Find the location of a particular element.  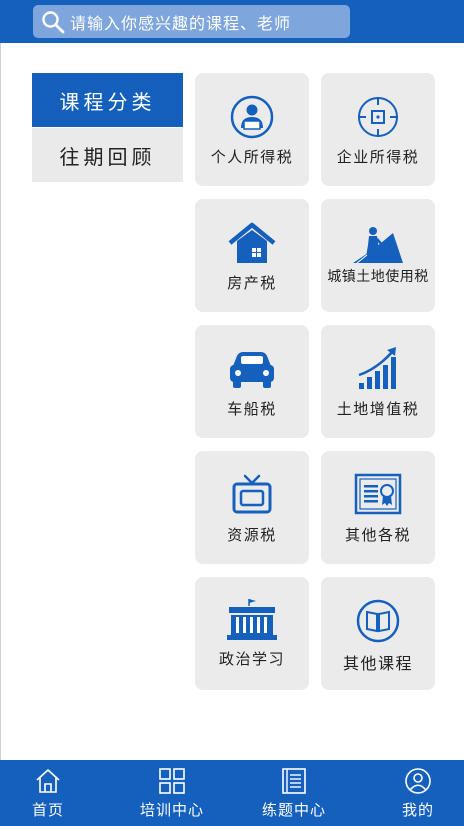

bottom-tab-bar: 首页 培训中心 练题中心 我的 is located at coordinates (232, 793).